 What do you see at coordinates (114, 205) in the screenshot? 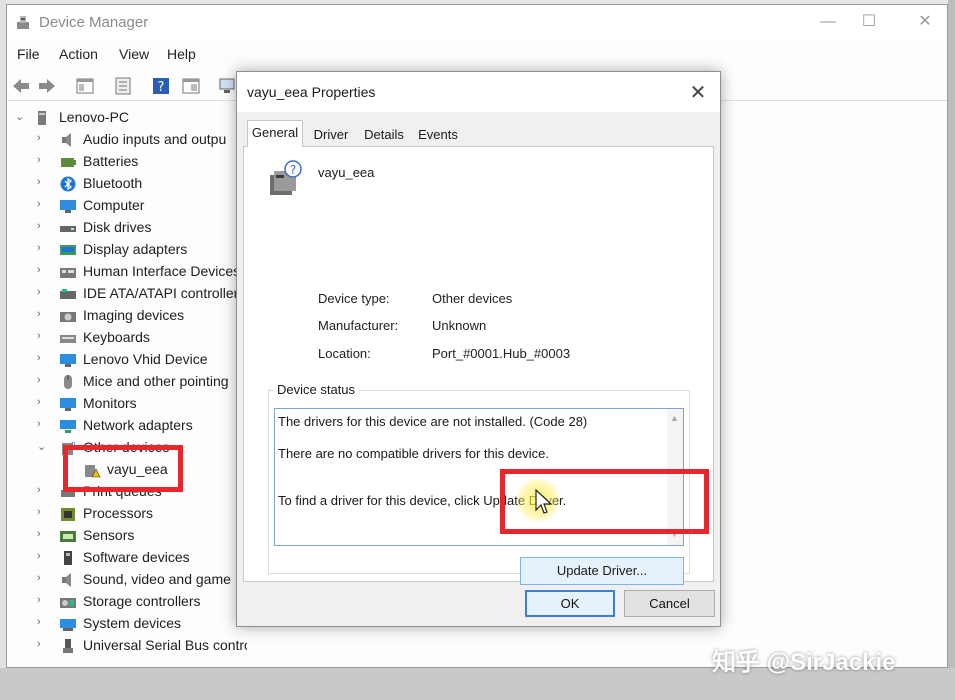
I see `tree-item-label: Computer` at bounding box center [114, 205].